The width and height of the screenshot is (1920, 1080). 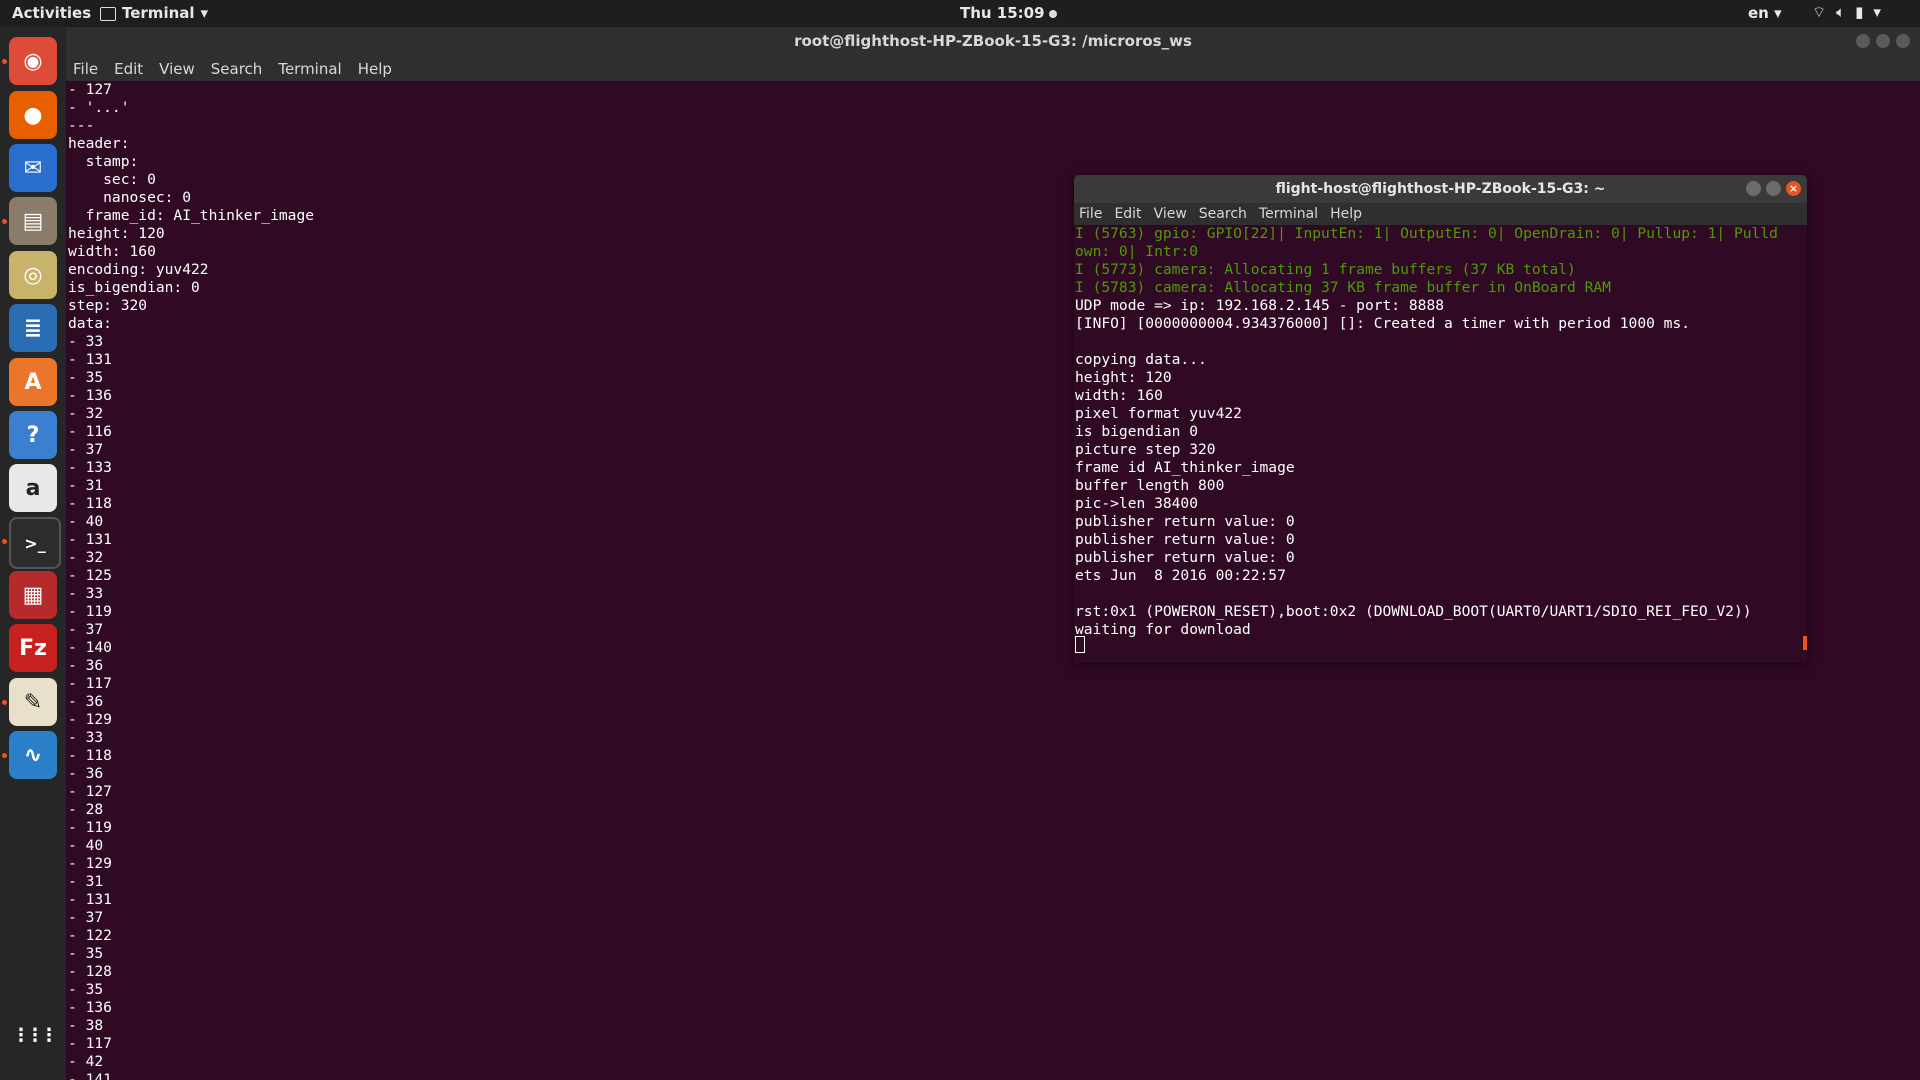 I want to click on remote-desktop-icon: ▦, so click(x=33, y=595).